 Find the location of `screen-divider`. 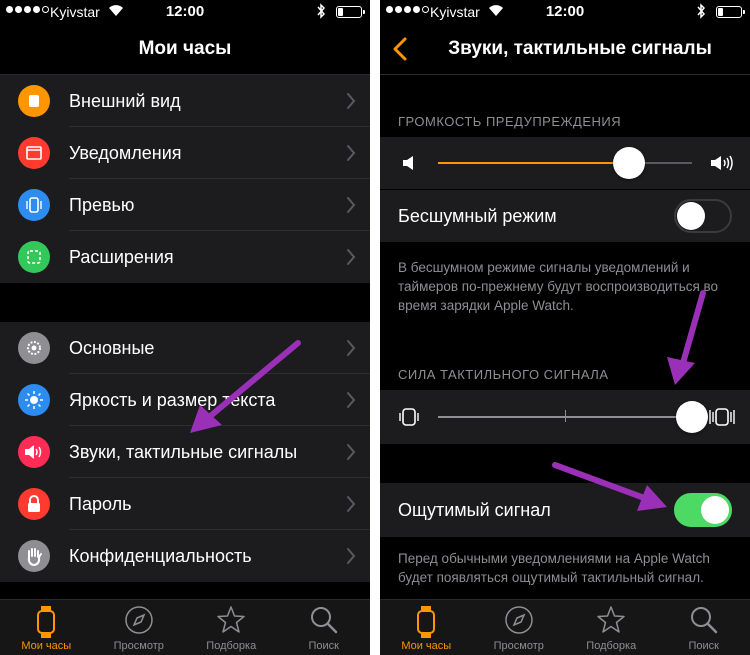

screen-divider is located at coordinates (375, 327).